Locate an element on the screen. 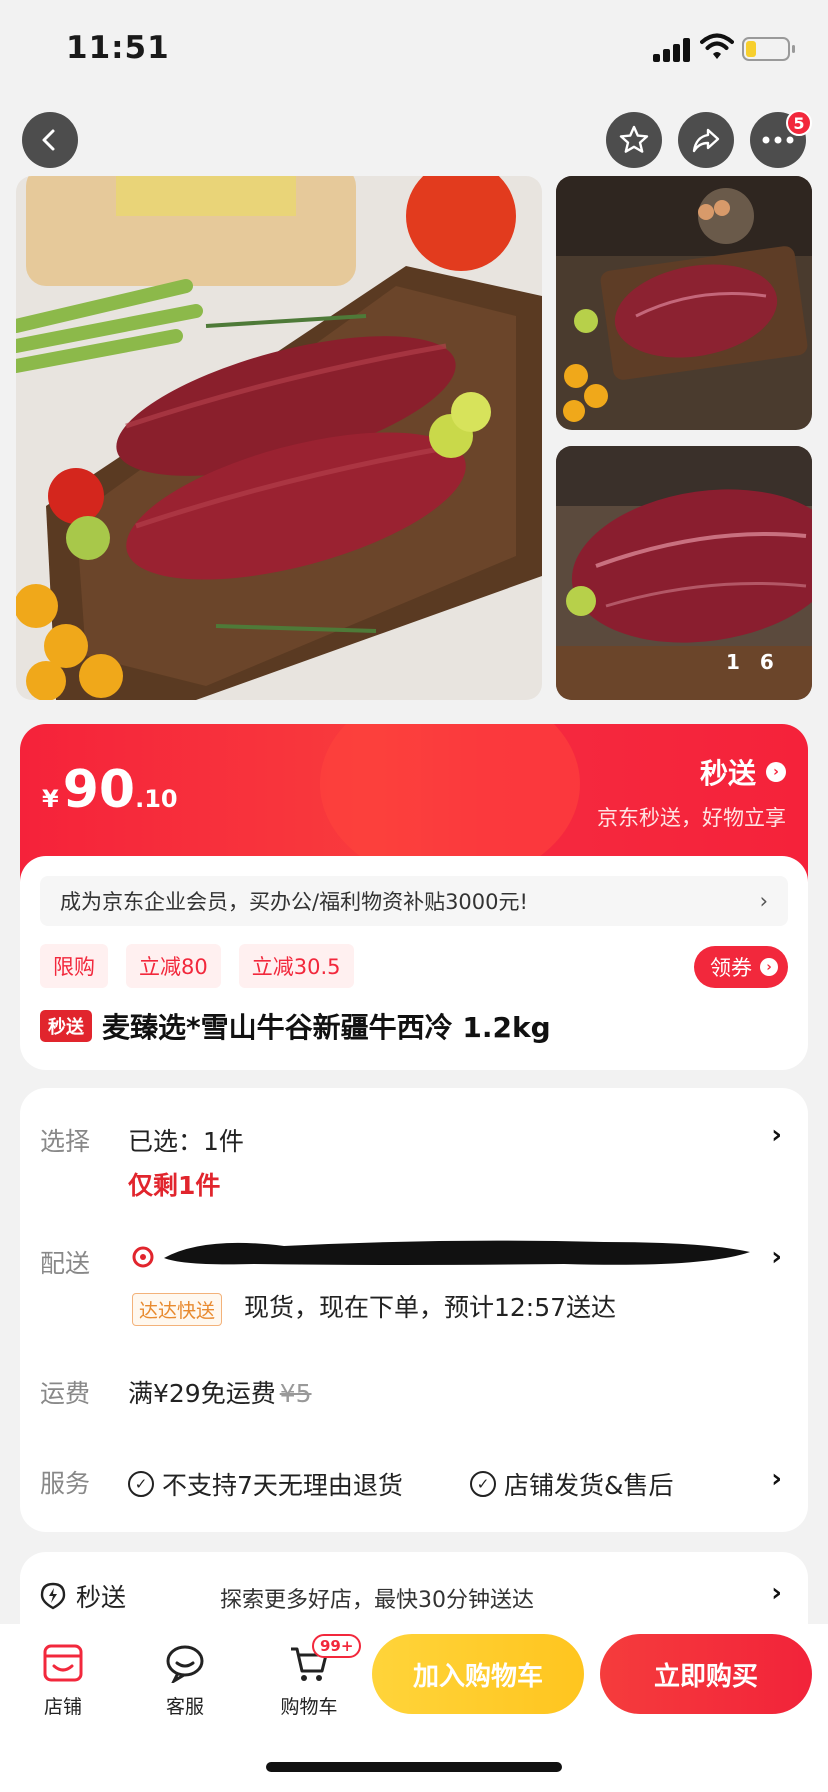  promo-tag-discount-30-5: 立减30.5 is located at coordinates (296, 966).